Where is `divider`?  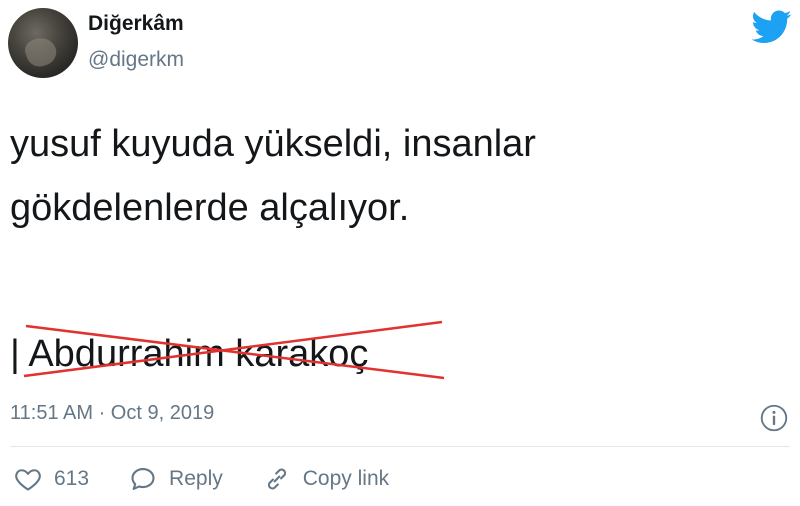
divider is located at coordinates (400, 446).